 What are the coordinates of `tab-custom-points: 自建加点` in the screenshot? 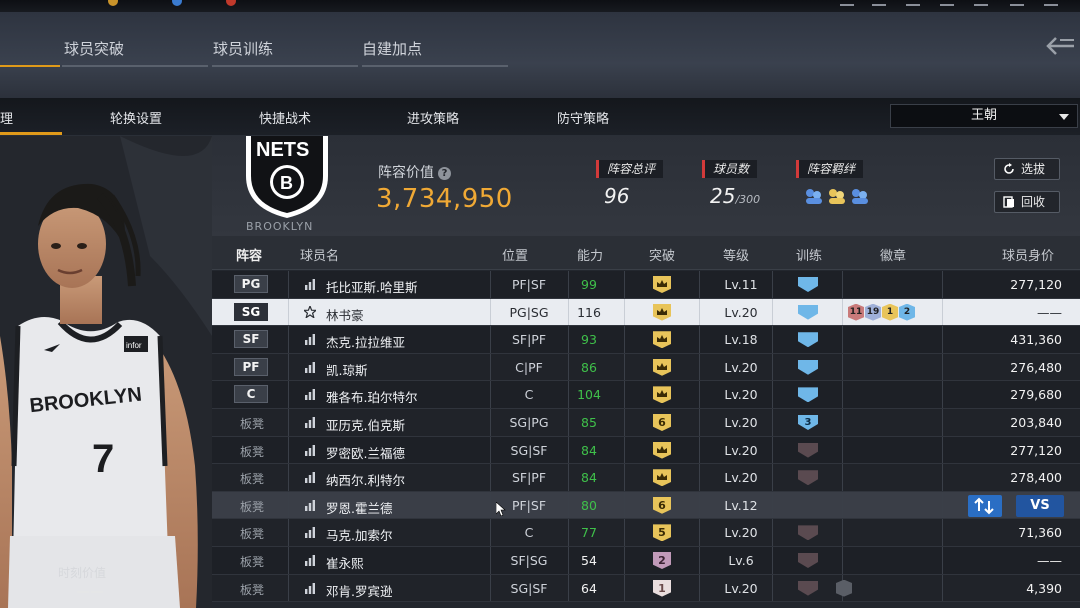 It's located at (392, 48).